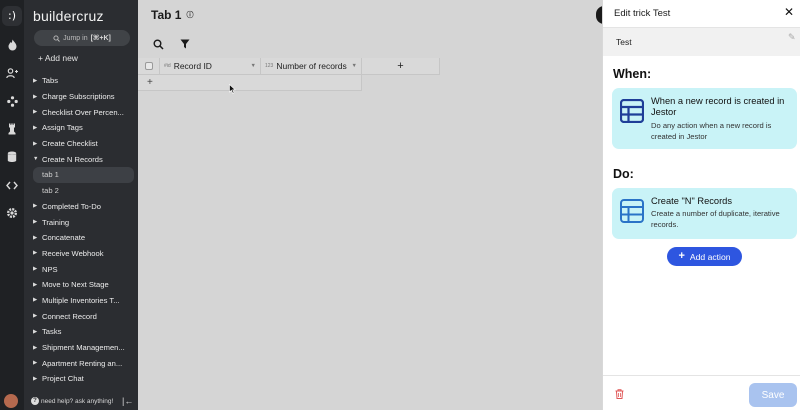 The image size is (800, 410). I want to click on sidebar-item: ▶ NPS, so click(81, 269).